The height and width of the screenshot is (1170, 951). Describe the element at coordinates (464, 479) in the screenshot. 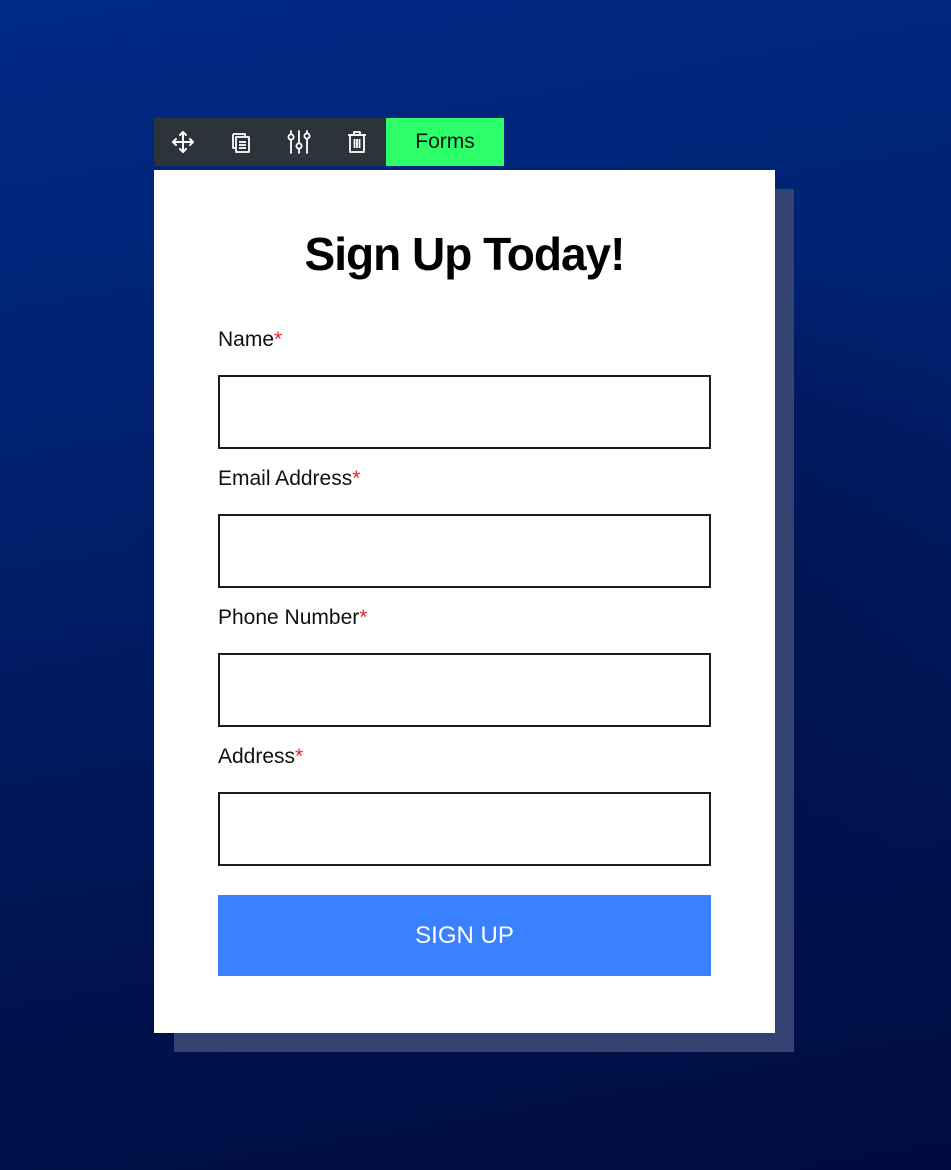

I see `email-label: Email Address*` at that location.